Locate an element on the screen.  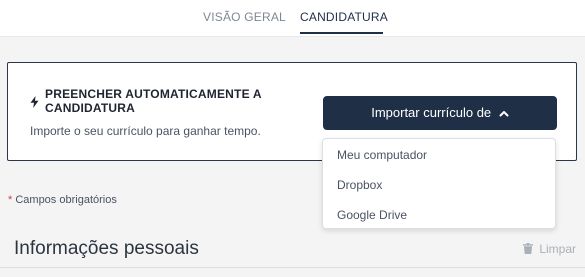
import-source-menu: Meu computador Dropbox Google Drive is located at coordinates (439, 183).